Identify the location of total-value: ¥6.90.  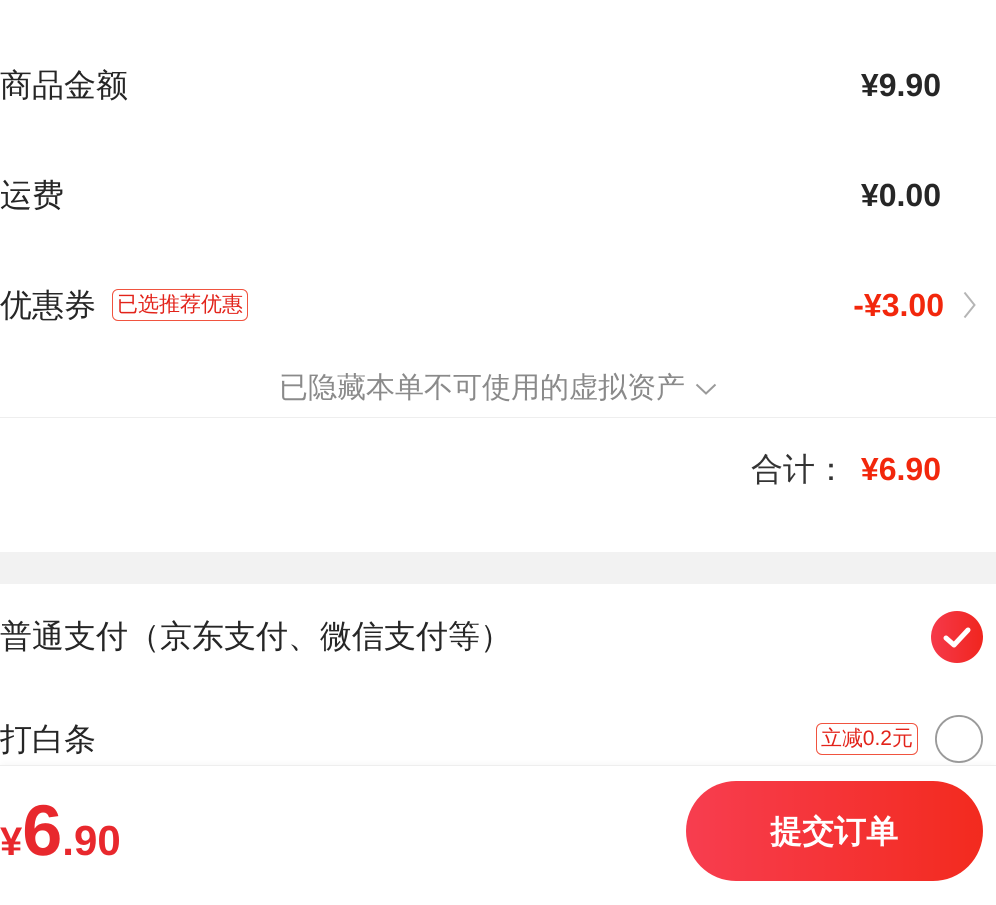
(900, 469).